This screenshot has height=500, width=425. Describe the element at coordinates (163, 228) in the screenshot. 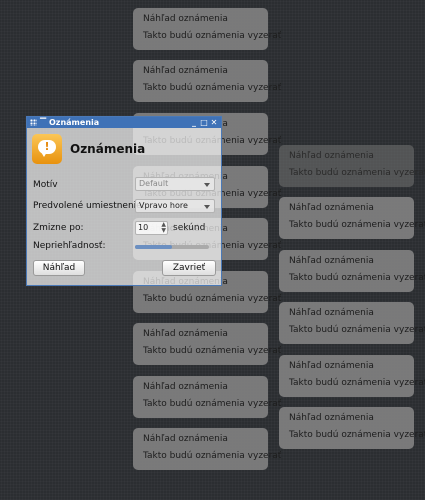

I see `spin-arrows-icon: ▲ ▼` at that location.